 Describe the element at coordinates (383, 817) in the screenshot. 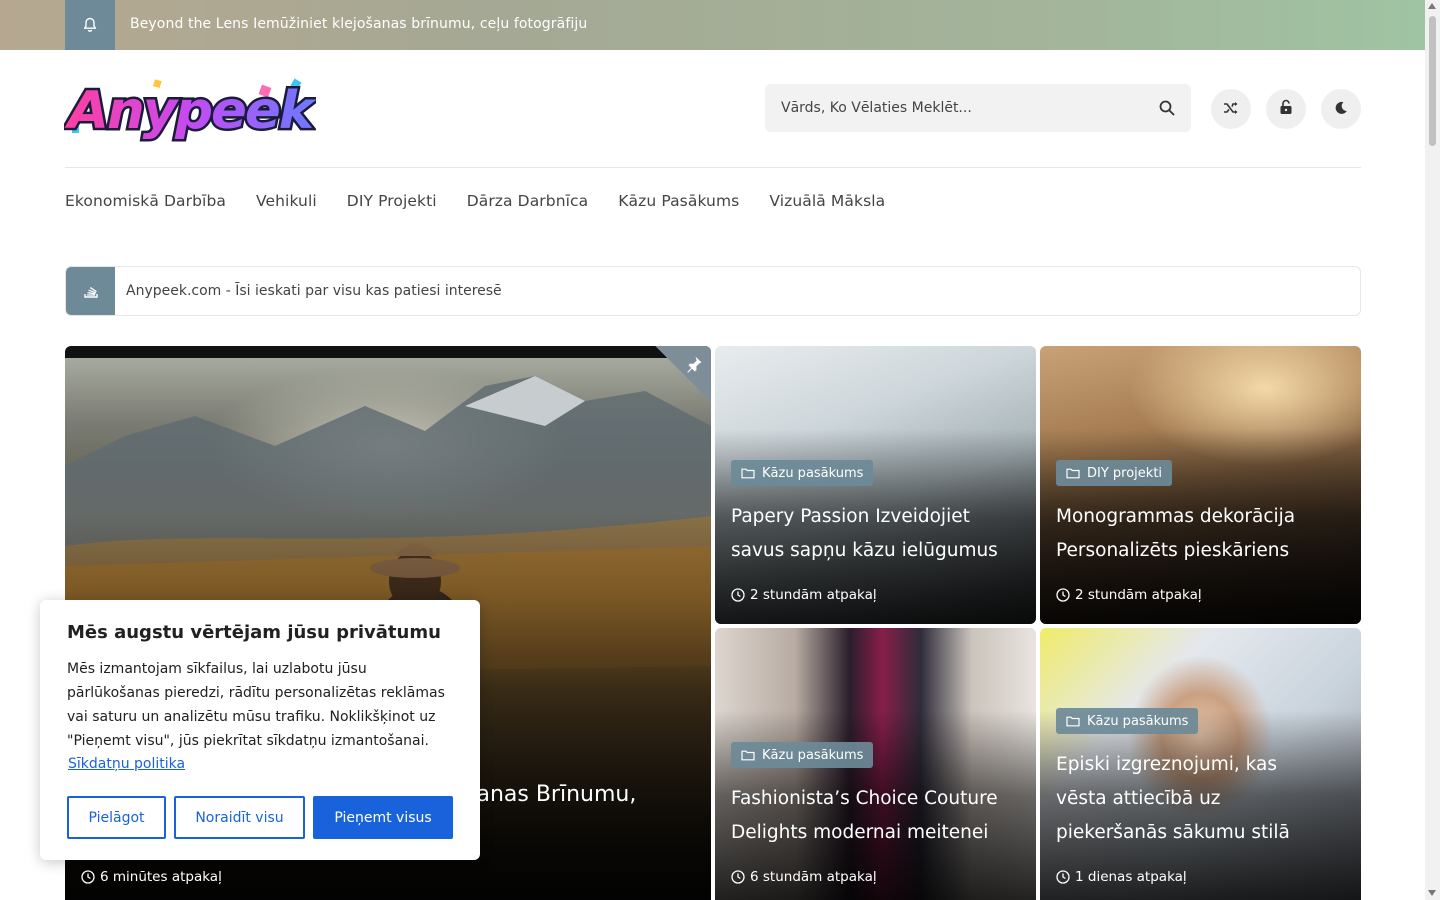

I see `cookie-accept-button: Pieņemt visus` at that location.